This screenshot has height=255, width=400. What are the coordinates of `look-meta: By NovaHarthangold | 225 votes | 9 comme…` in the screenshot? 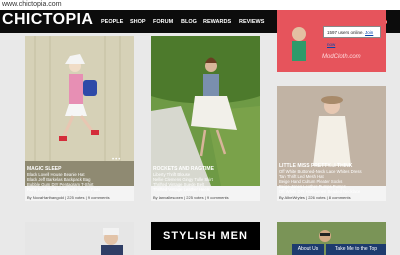 It's located at (68, 197).